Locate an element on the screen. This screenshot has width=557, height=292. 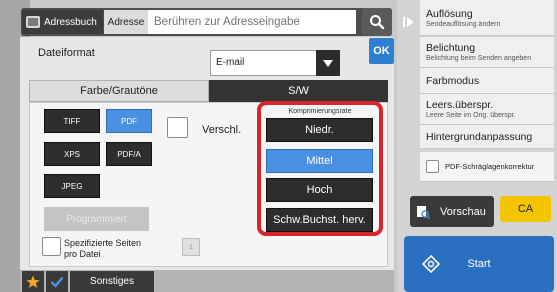
compression-medium-button: Mittel is located at coordinates (319, 161).